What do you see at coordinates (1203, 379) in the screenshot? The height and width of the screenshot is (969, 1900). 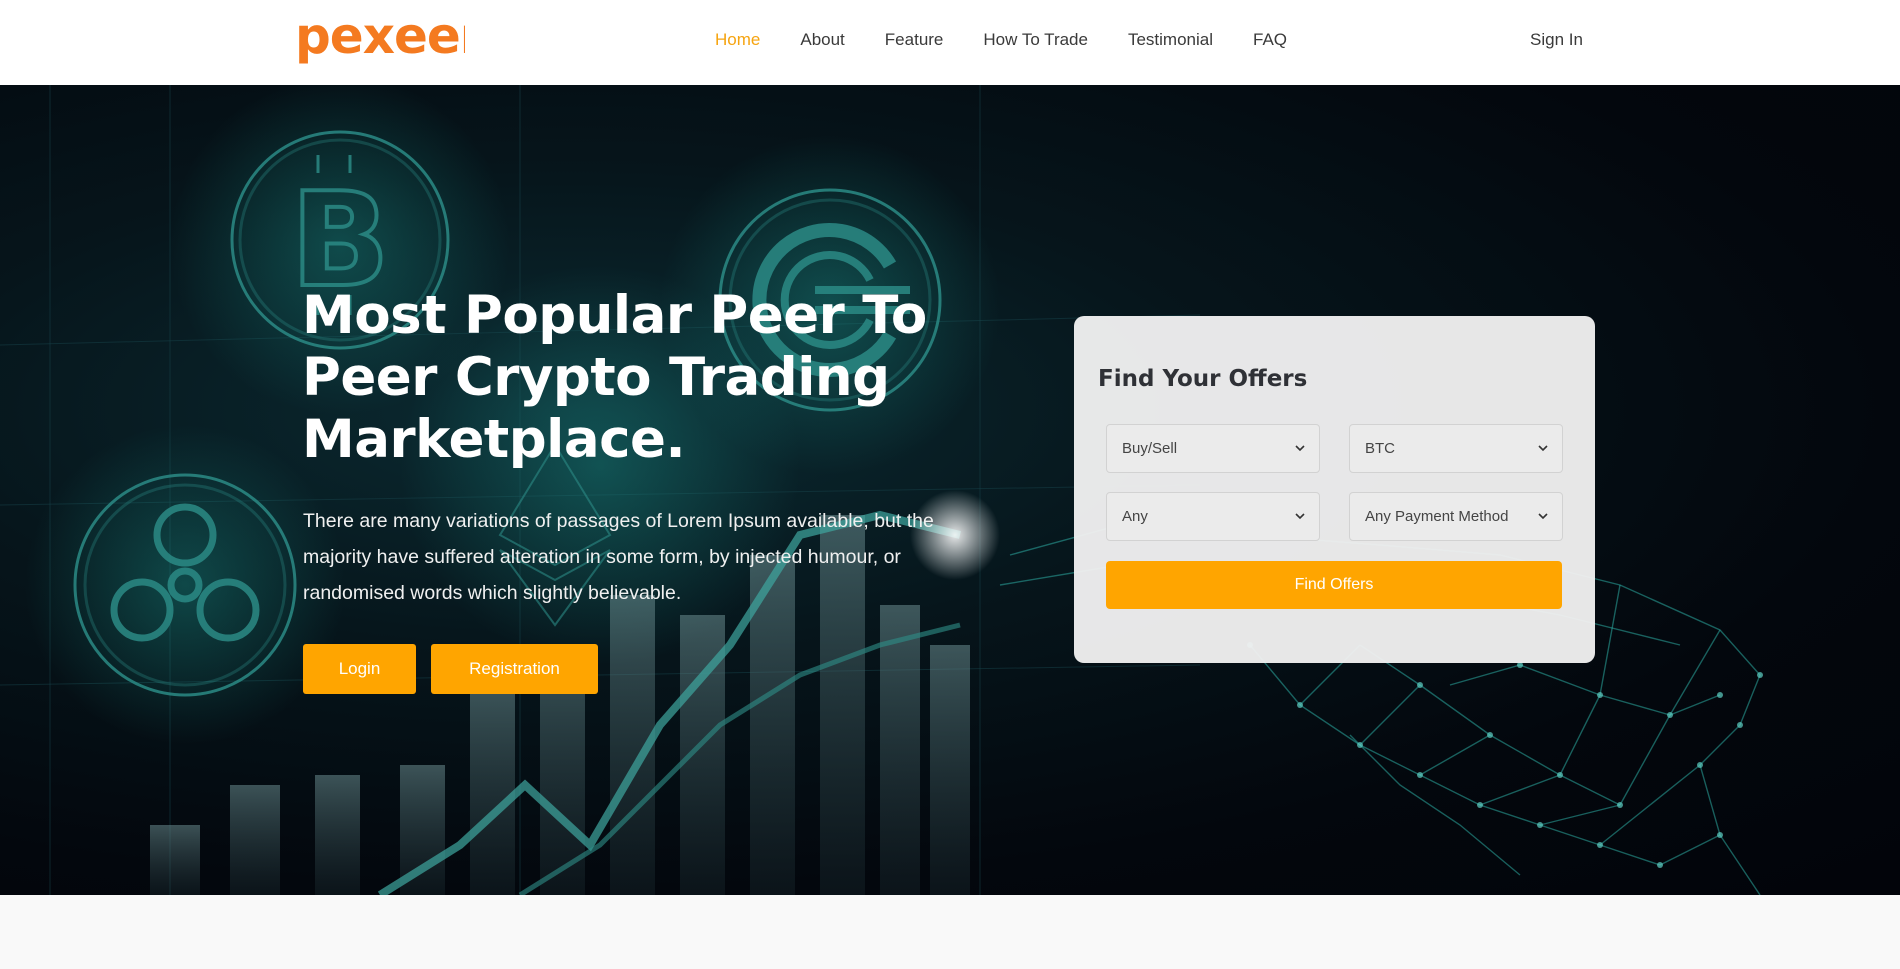 I see `find-offers-title: Find Your Offers` at bounding box center [1203, 379].